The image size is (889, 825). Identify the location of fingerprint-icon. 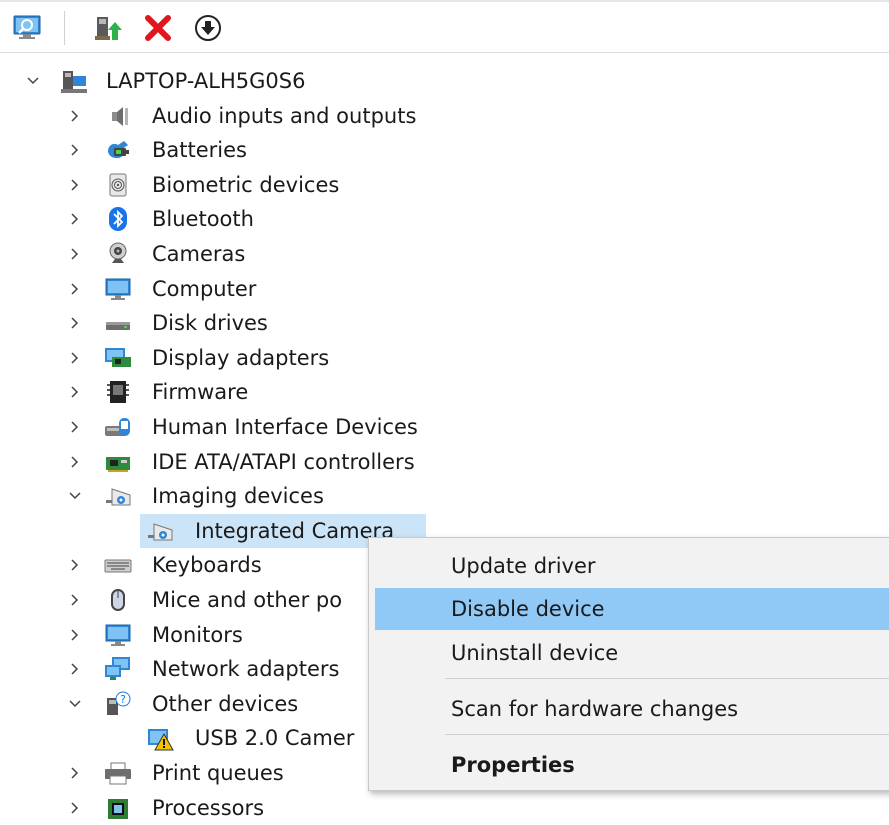
(118, 185).